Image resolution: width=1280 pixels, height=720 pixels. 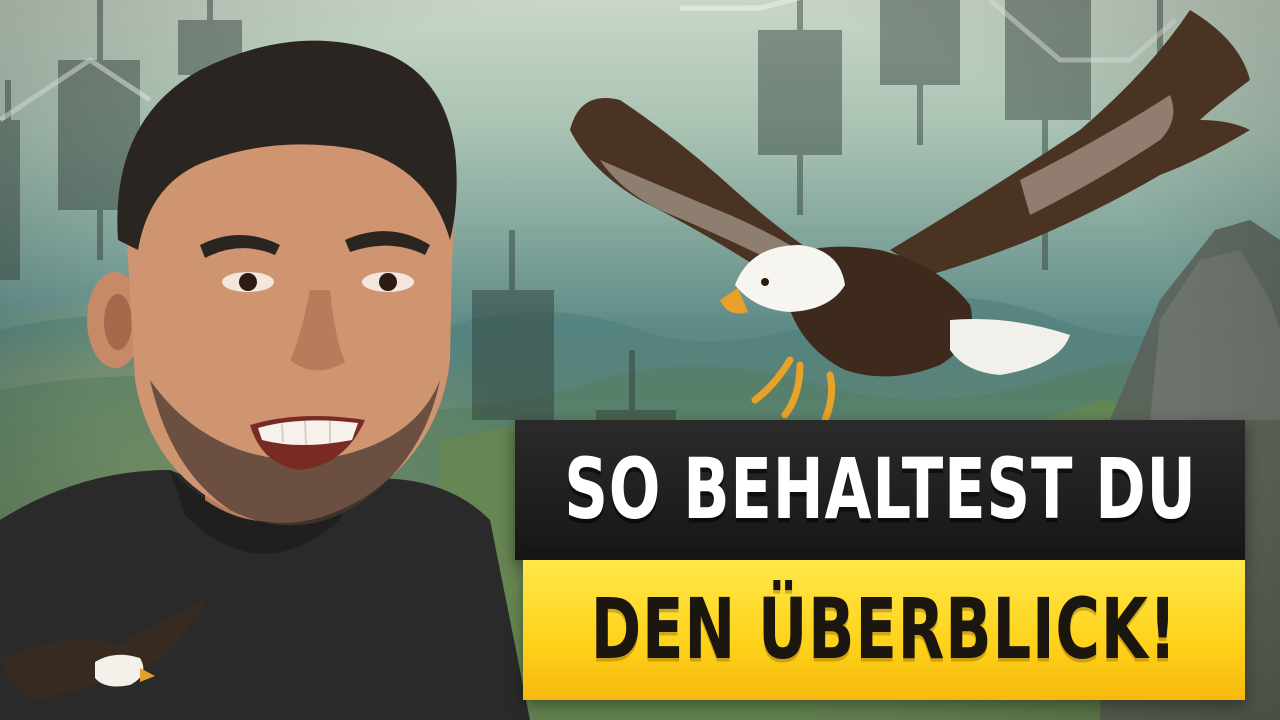 I want to click on headline-line-1-banner: SO BEHALTEST DU, so click(x=880, y=490).